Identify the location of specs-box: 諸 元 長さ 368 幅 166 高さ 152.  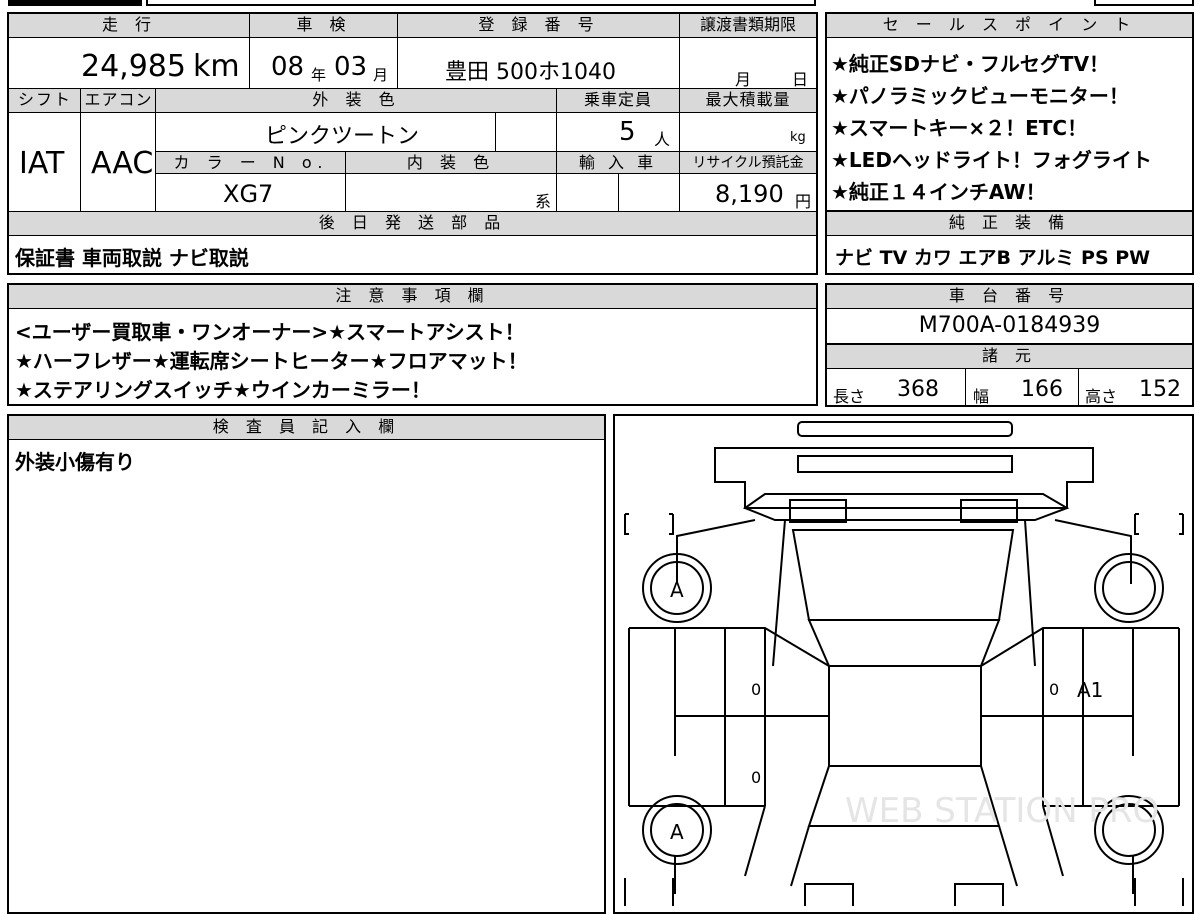
(1009, 375).